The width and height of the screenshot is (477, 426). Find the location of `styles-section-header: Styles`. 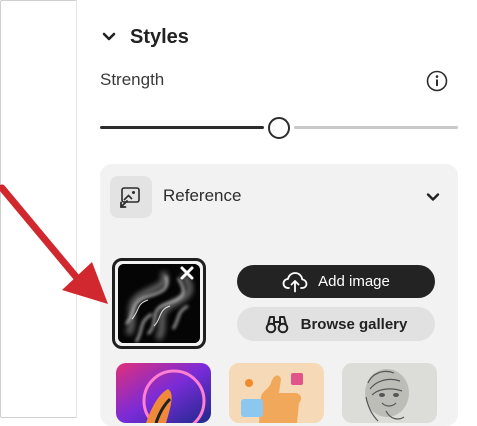

styles-section-header: Styles is located at coordinates (144, 37).